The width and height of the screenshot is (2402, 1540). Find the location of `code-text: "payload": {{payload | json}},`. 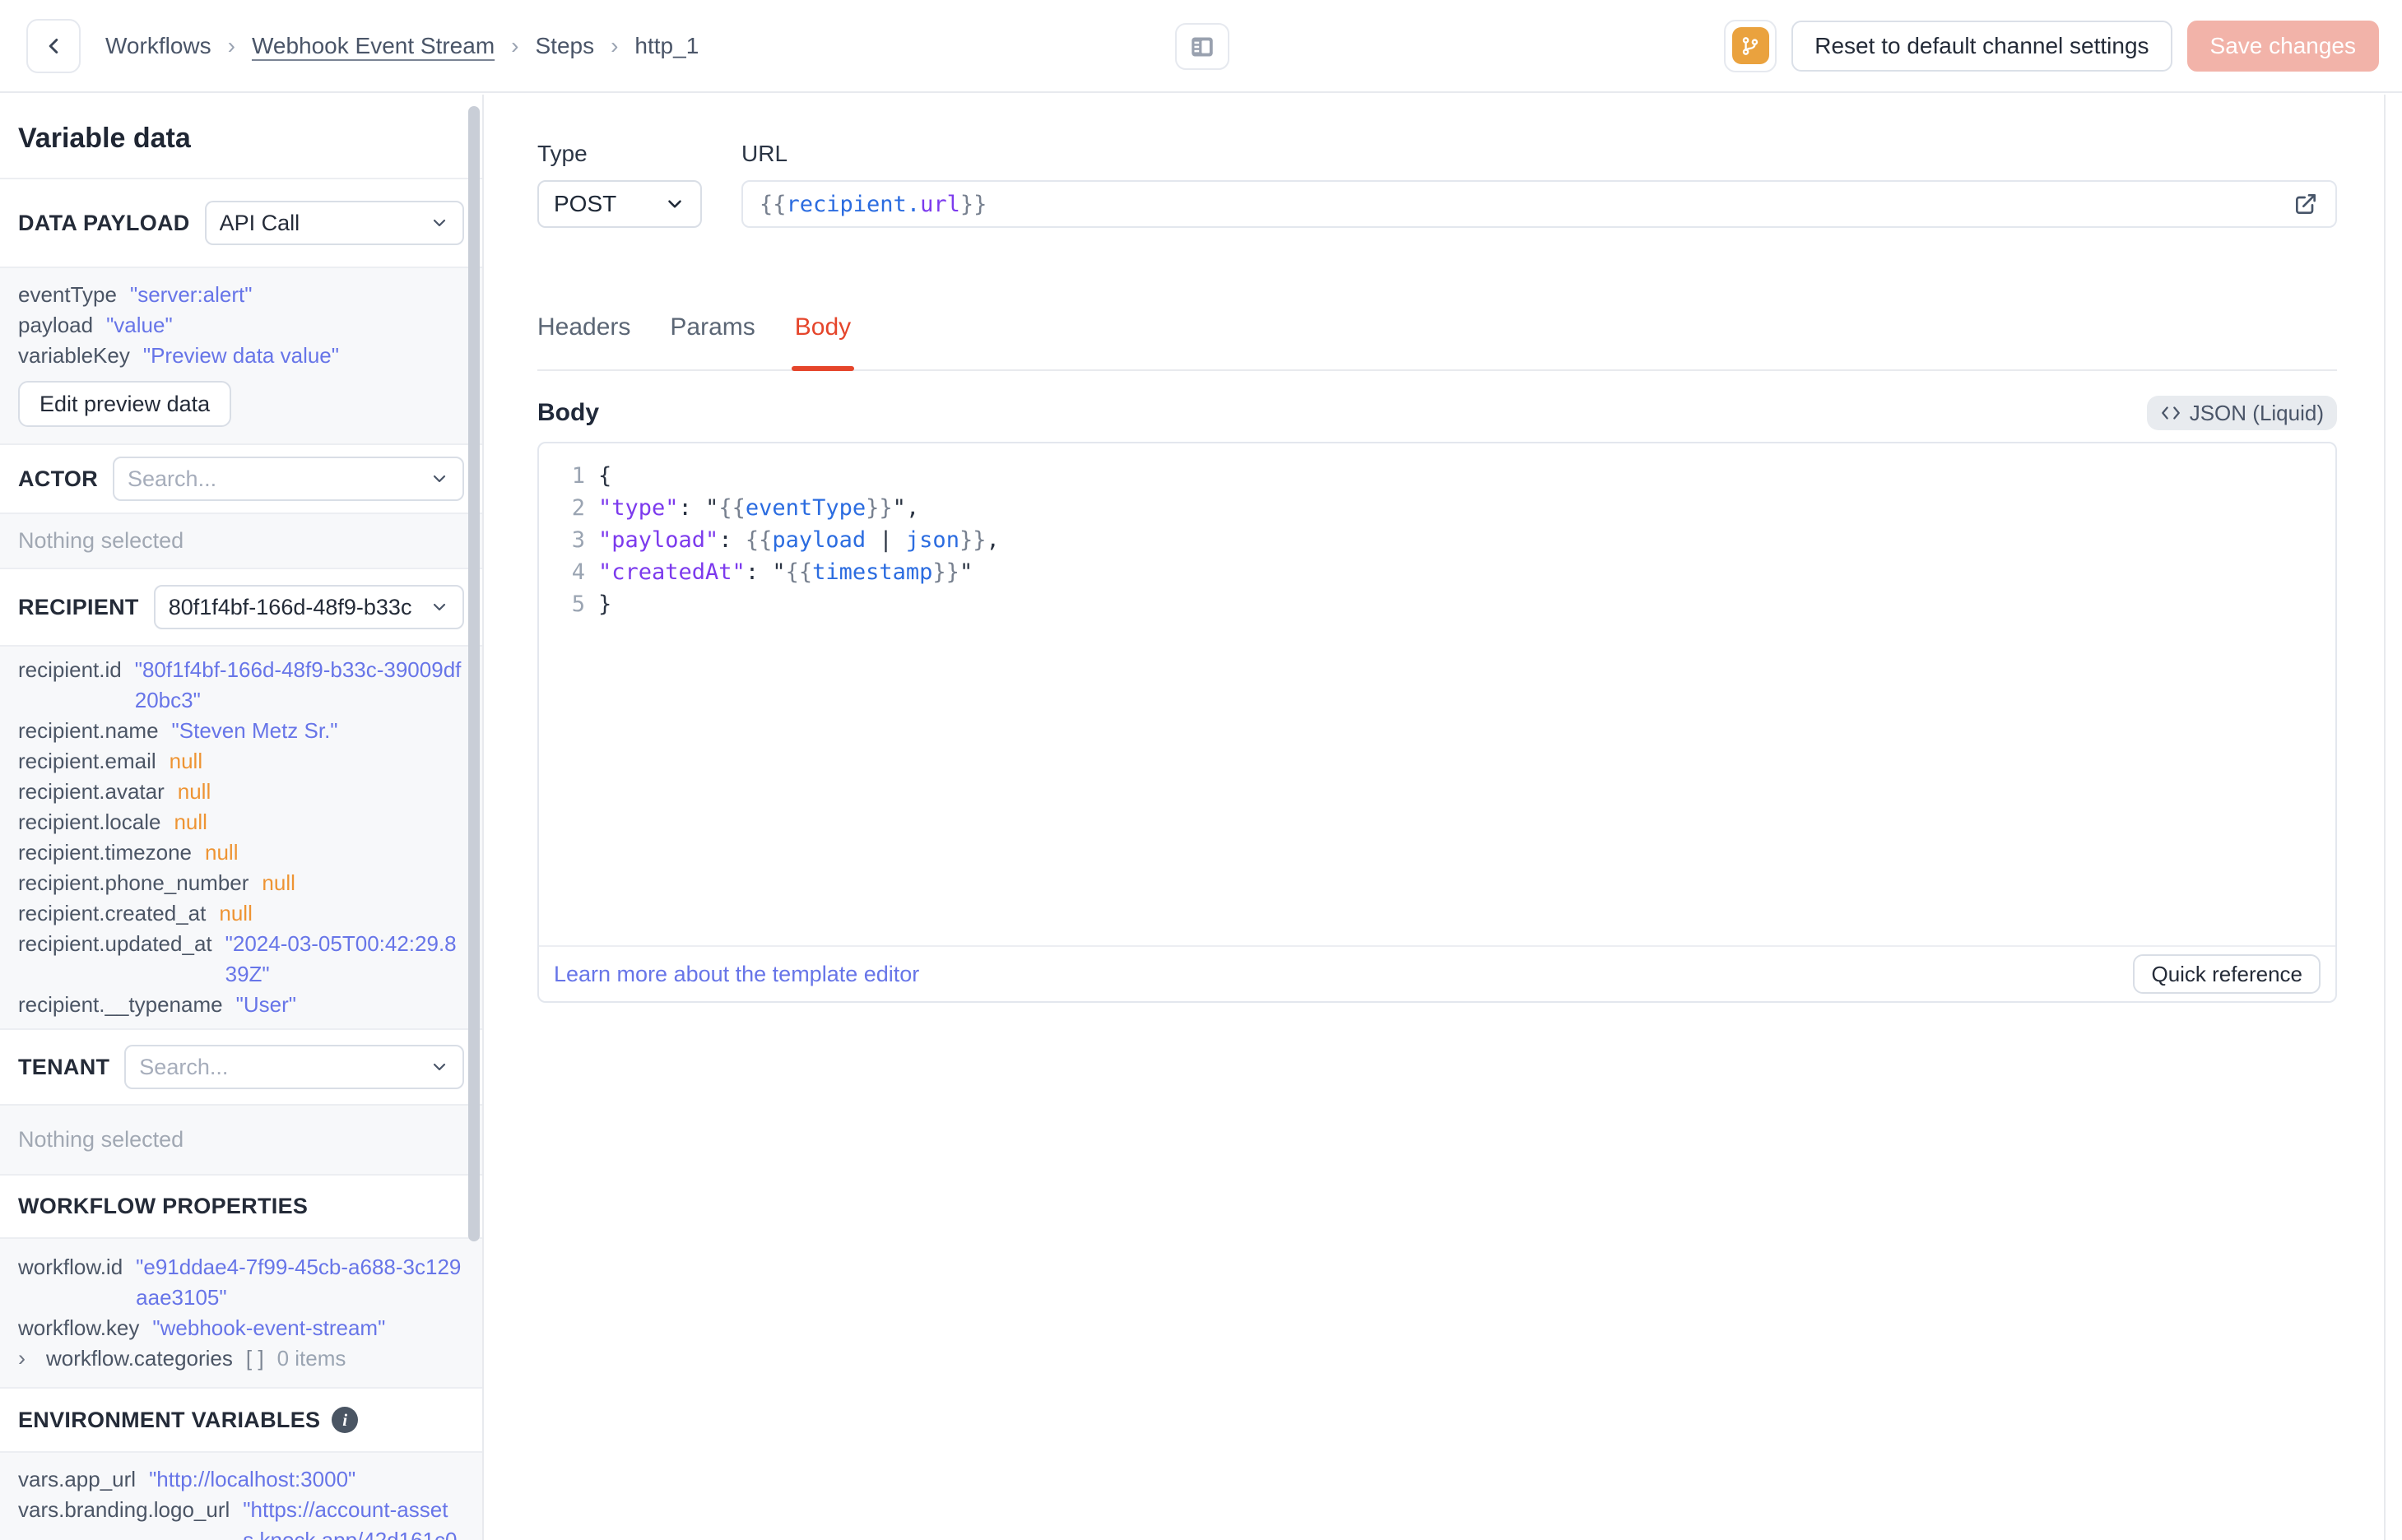

code-text: "payload": {{payload | json}}, is located at coordinates (799, 540).